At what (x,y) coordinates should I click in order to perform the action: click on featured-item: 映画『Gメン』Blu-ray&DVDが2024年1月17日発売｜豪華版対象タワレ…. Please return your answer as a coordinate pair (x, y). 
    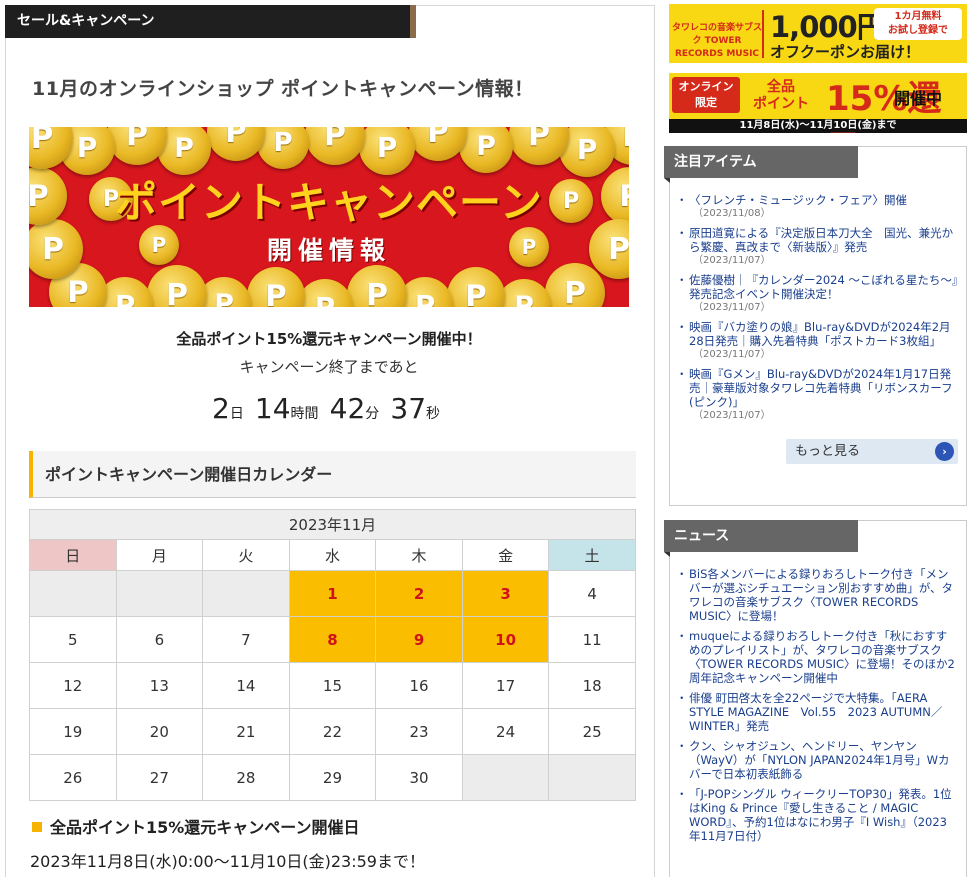
    Looking at the image, I should click on (817, 394).